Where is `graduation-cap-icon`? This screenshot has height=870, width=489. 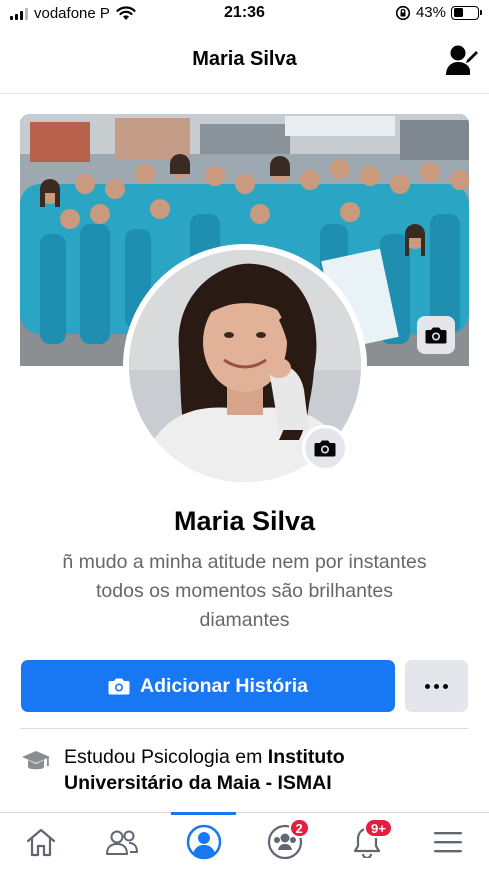 graduation-cap-icon is located at coordinates (36, 760).